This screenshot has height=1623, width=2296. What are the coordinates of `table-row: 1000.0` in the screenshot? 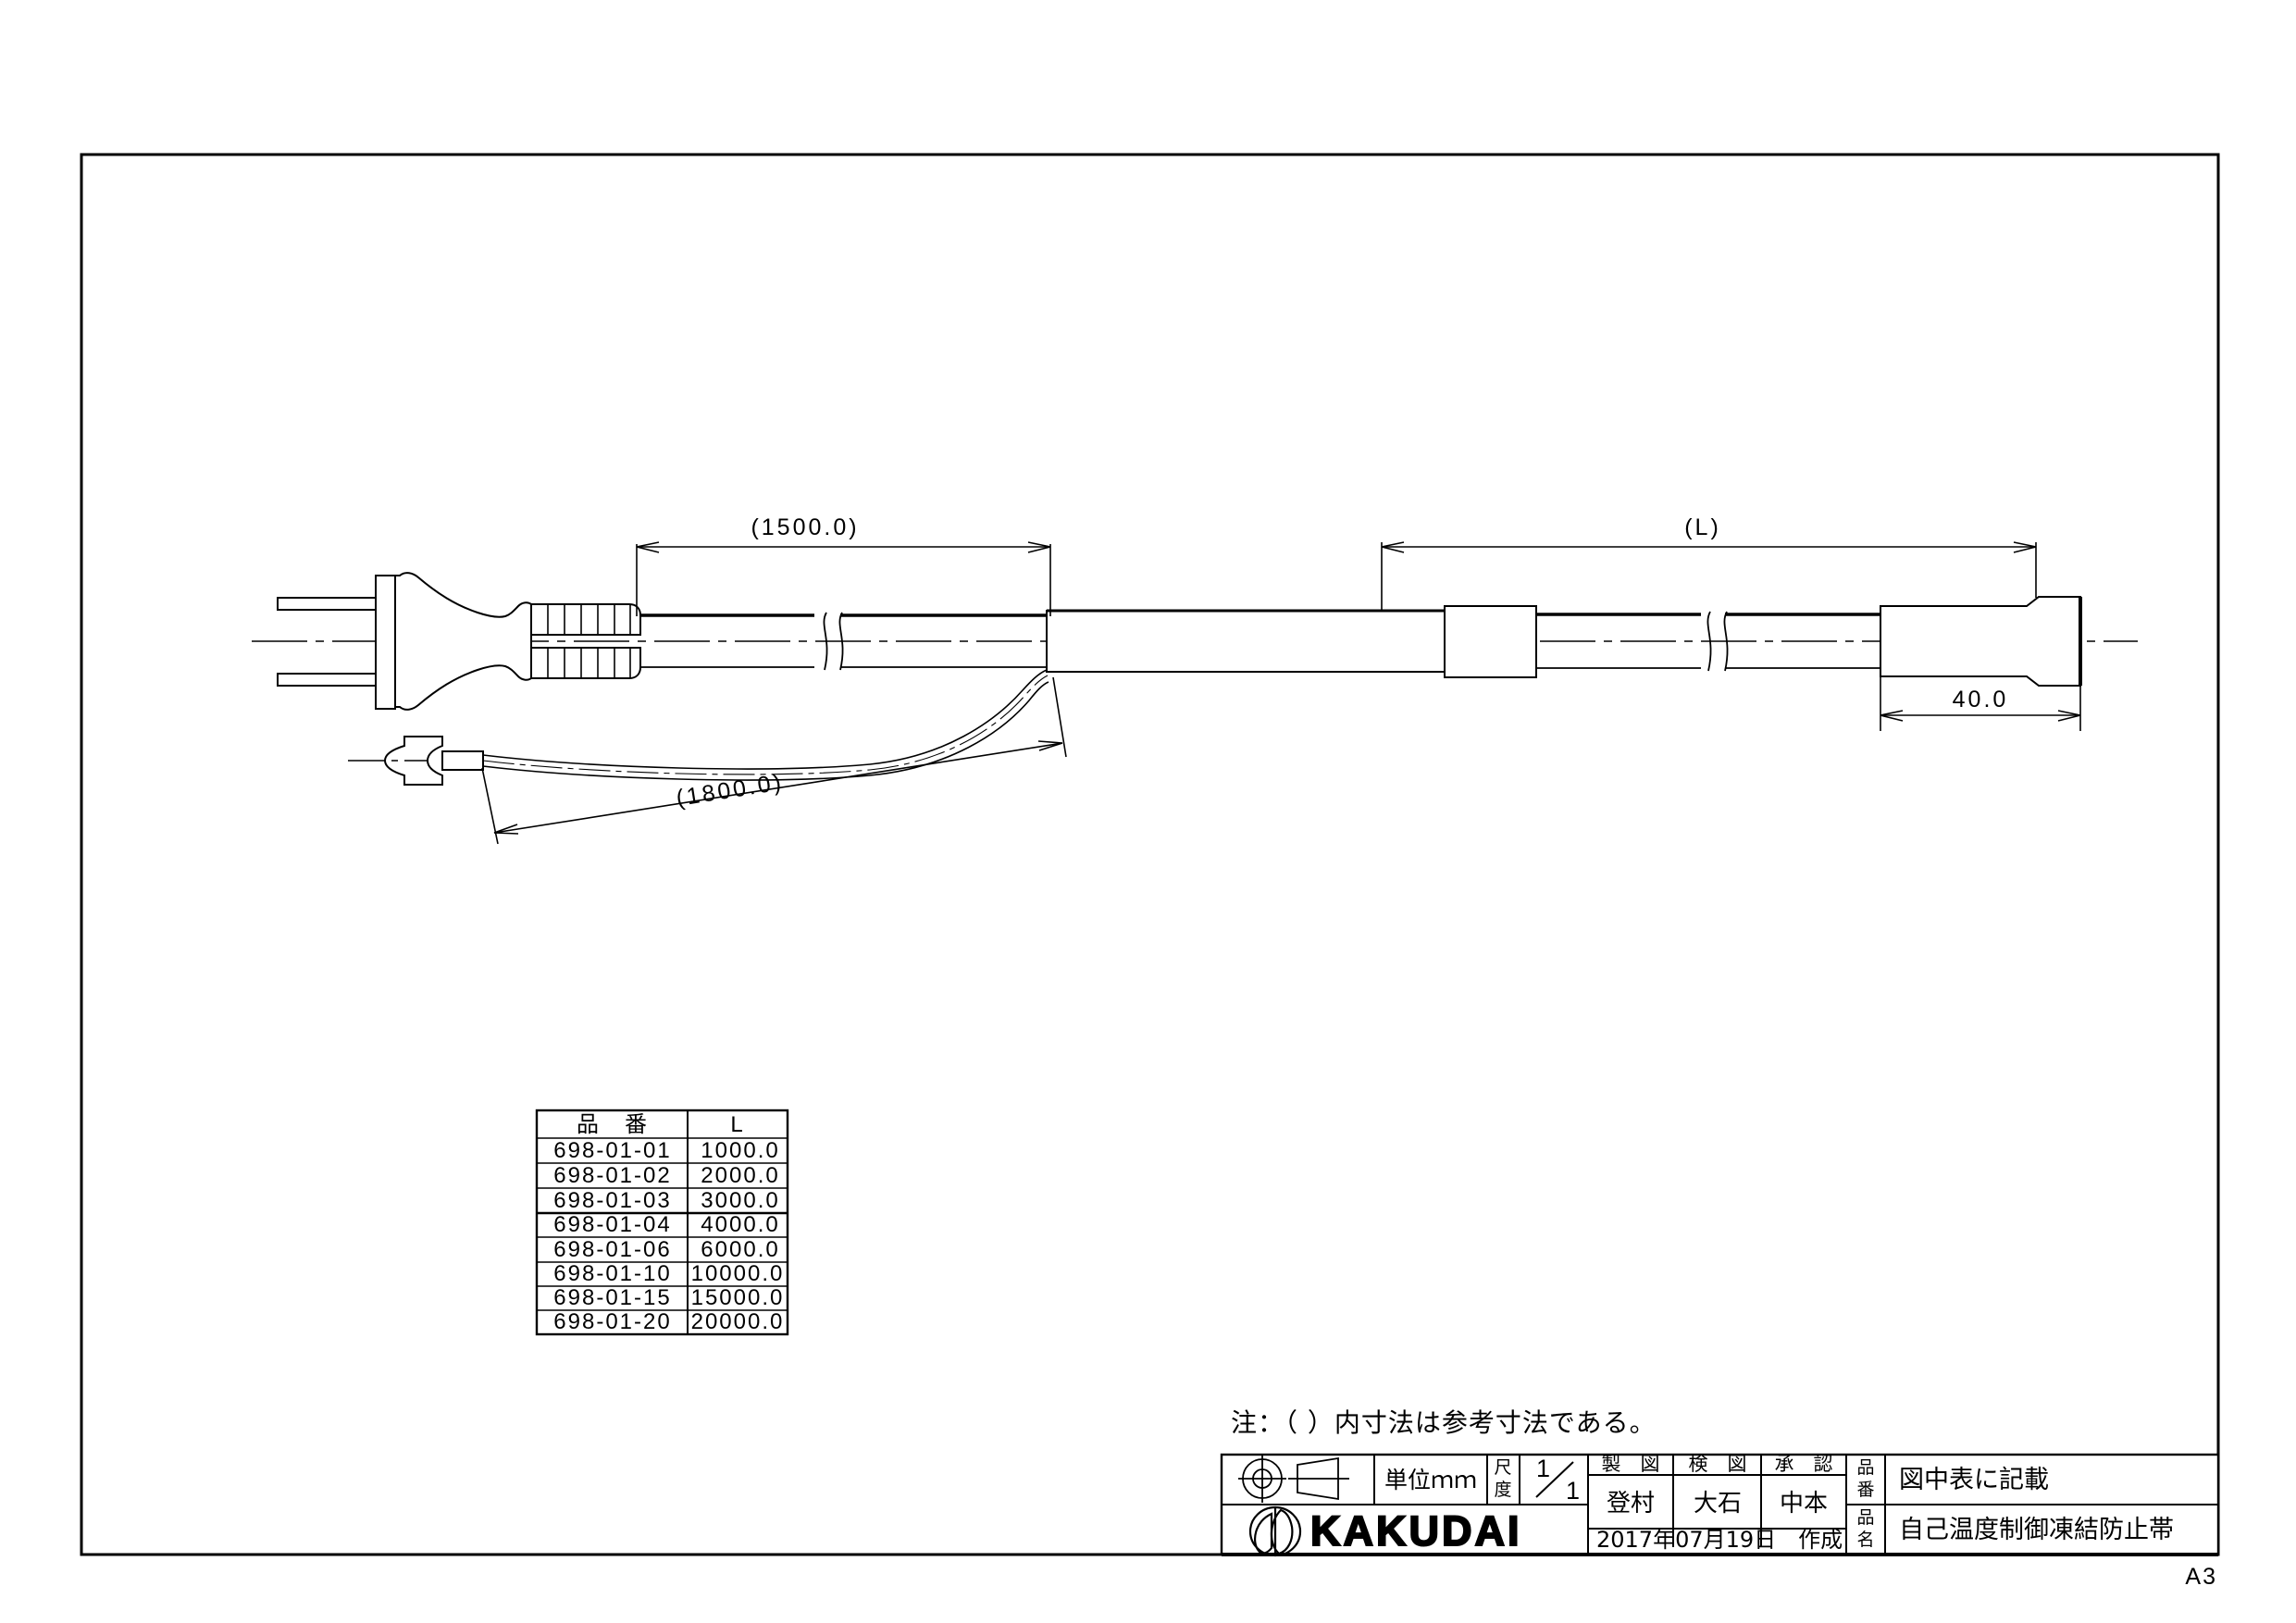 It's located at (740, 1150).